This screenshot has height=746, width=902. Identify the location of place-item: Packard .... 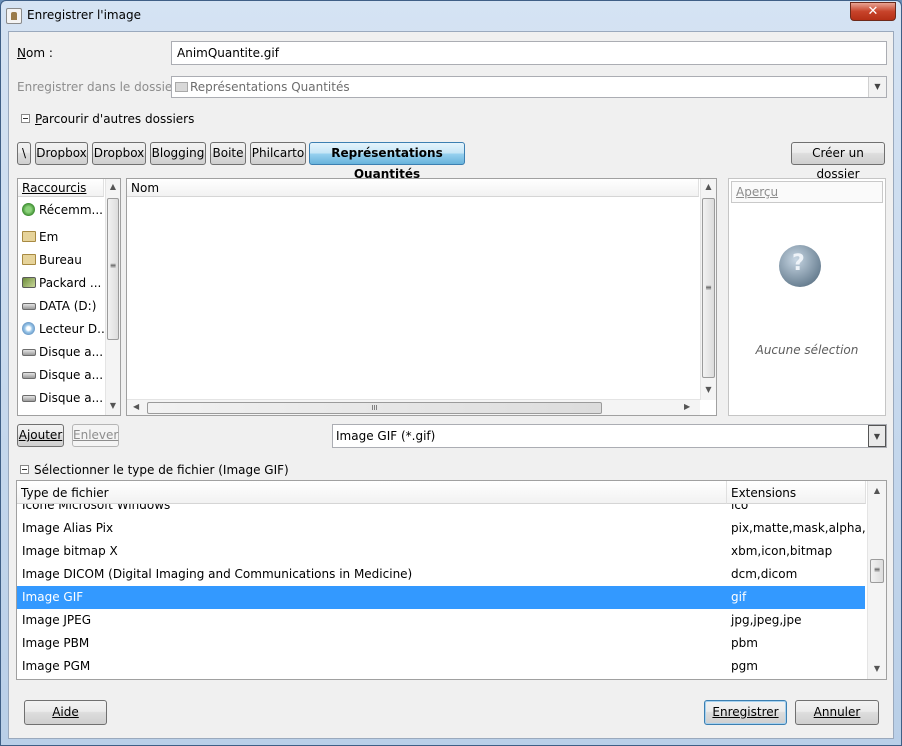
(62, 283).